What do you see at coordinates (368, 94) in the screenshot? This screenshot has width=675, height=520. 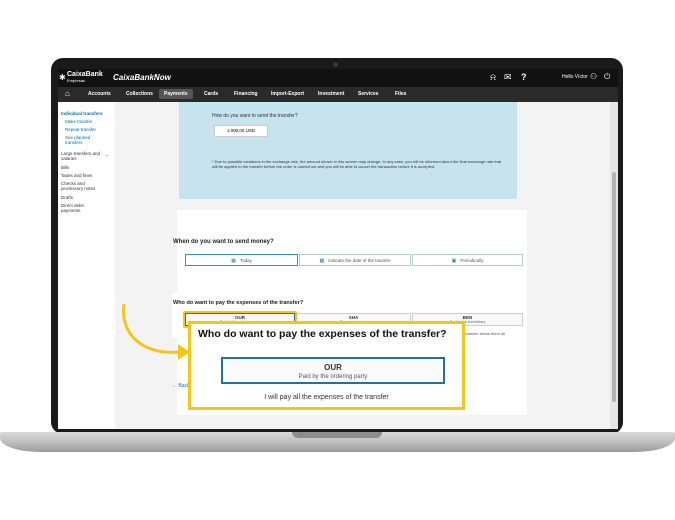 I see `nav-services: Services` at bounding box center [368, 94].